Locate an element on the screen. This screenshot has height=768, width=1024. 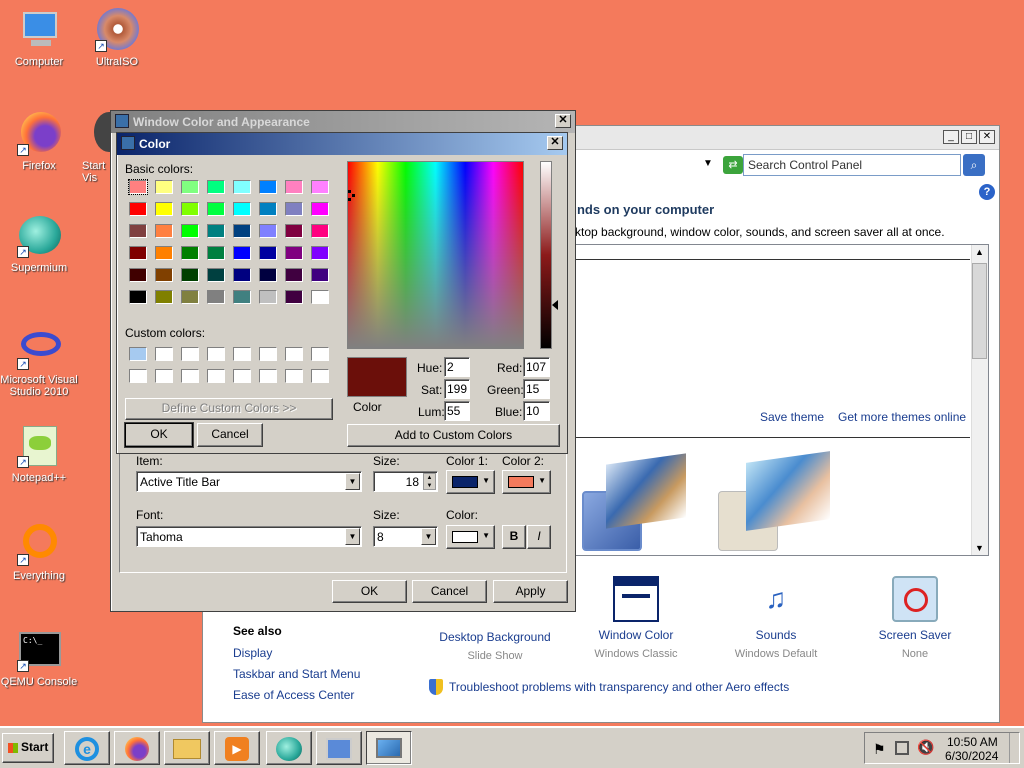
window-color-item: Window Color Windows Classic is located at coordinates (636, 618).